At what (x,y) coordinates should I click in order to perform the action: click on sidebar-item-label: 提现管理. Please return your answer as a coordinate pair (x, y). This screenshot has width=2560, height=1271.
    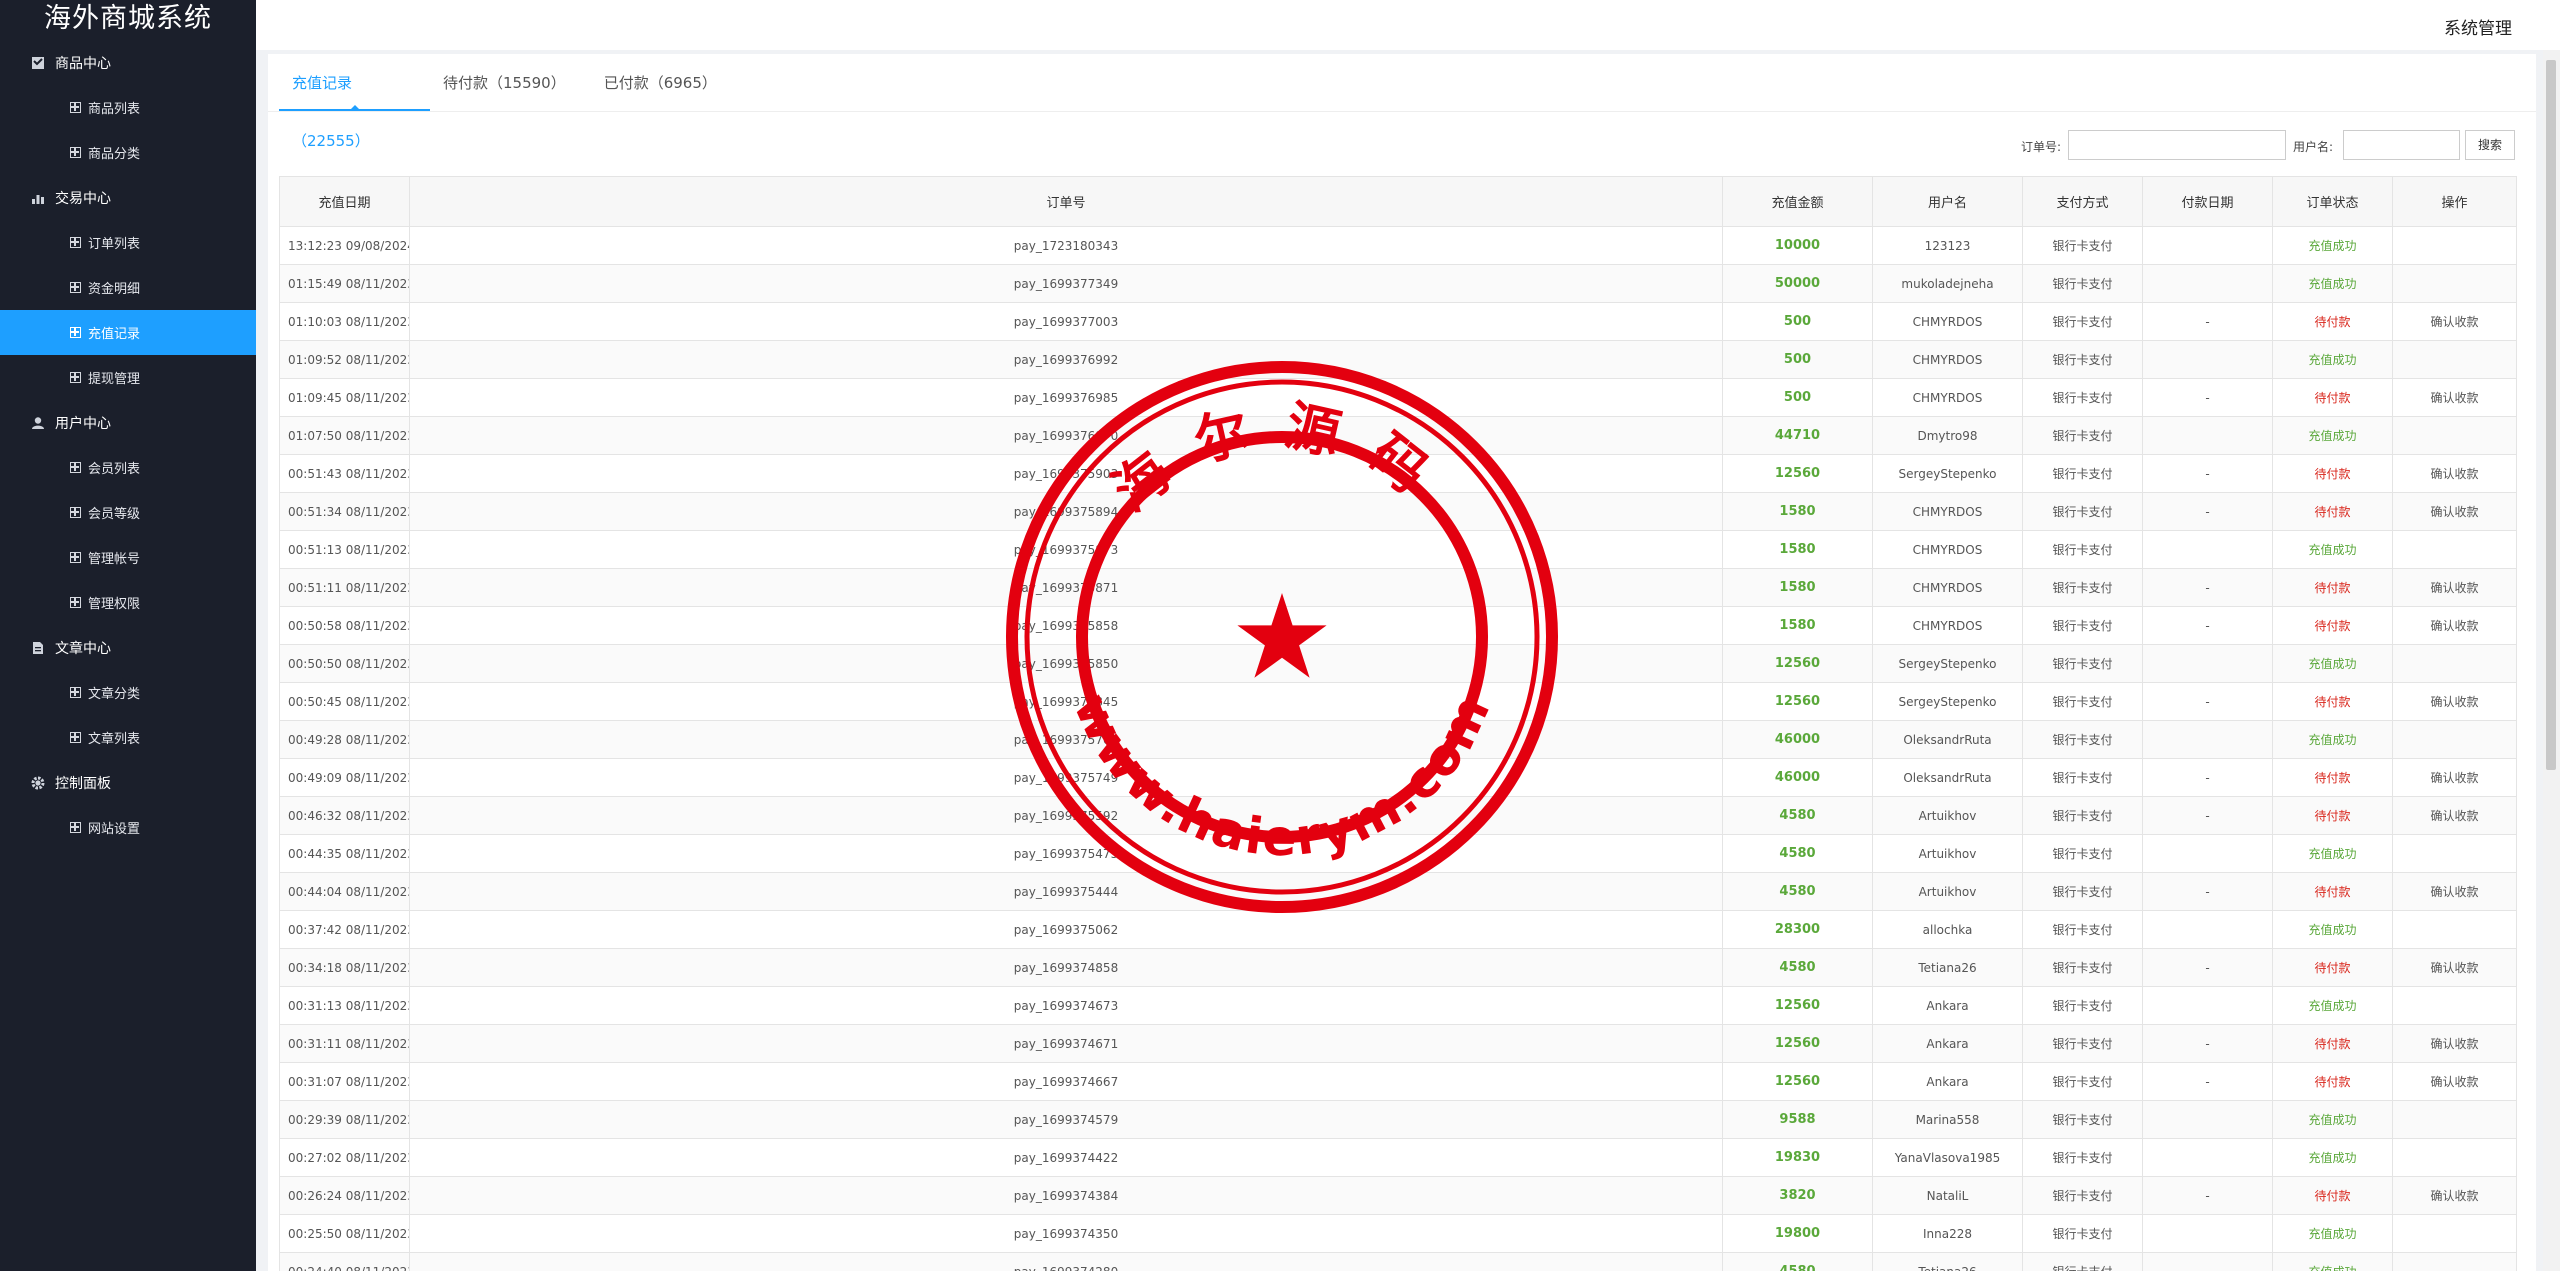
    Looking at the image, I should click on (114, 379).